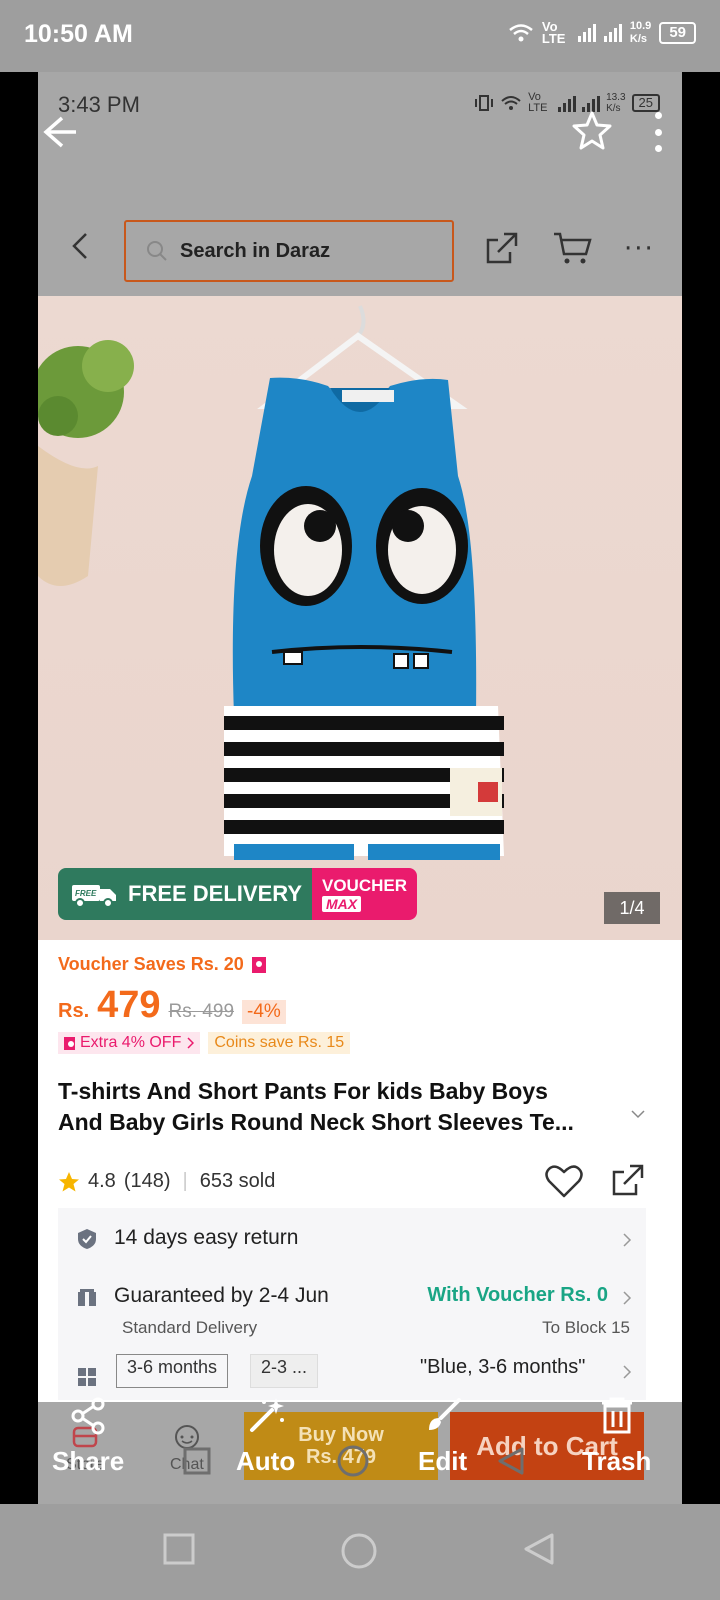 This screenshot has height=1600, width=720. I want to click on wifi-icon, so click(521, 33).